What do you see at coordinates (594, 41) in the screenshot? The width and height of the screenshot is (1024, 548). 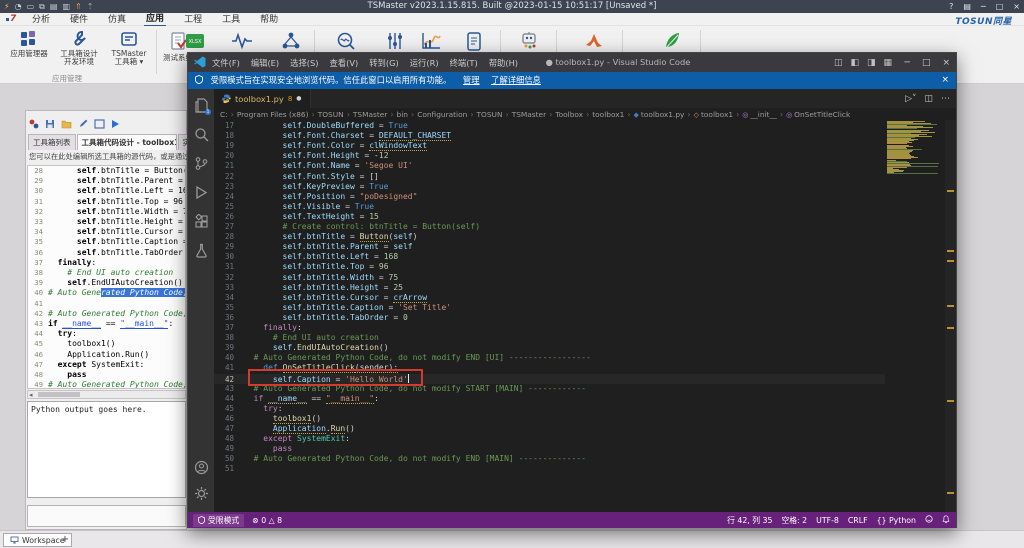 I see `matlab-button` at bounding box center [594, 41].